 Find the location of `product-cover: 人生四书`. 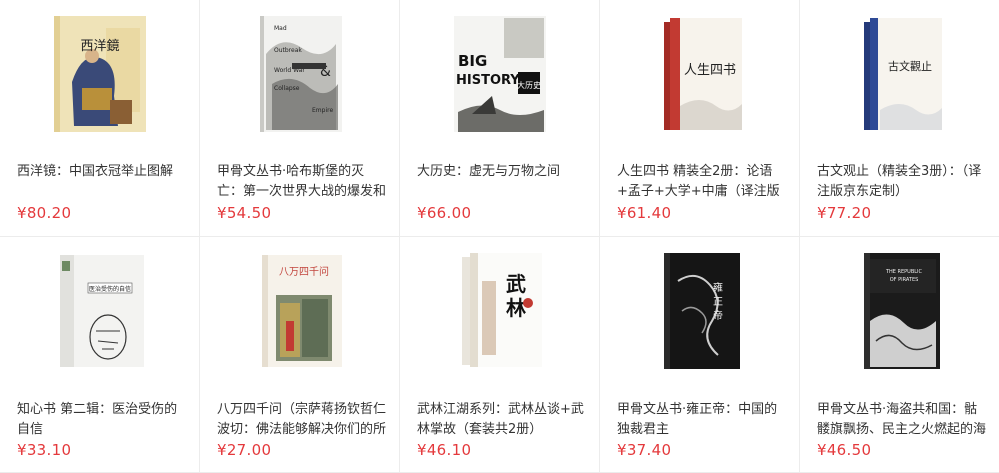

product-cover: 人生四书 is located at coordinates (700, 74).